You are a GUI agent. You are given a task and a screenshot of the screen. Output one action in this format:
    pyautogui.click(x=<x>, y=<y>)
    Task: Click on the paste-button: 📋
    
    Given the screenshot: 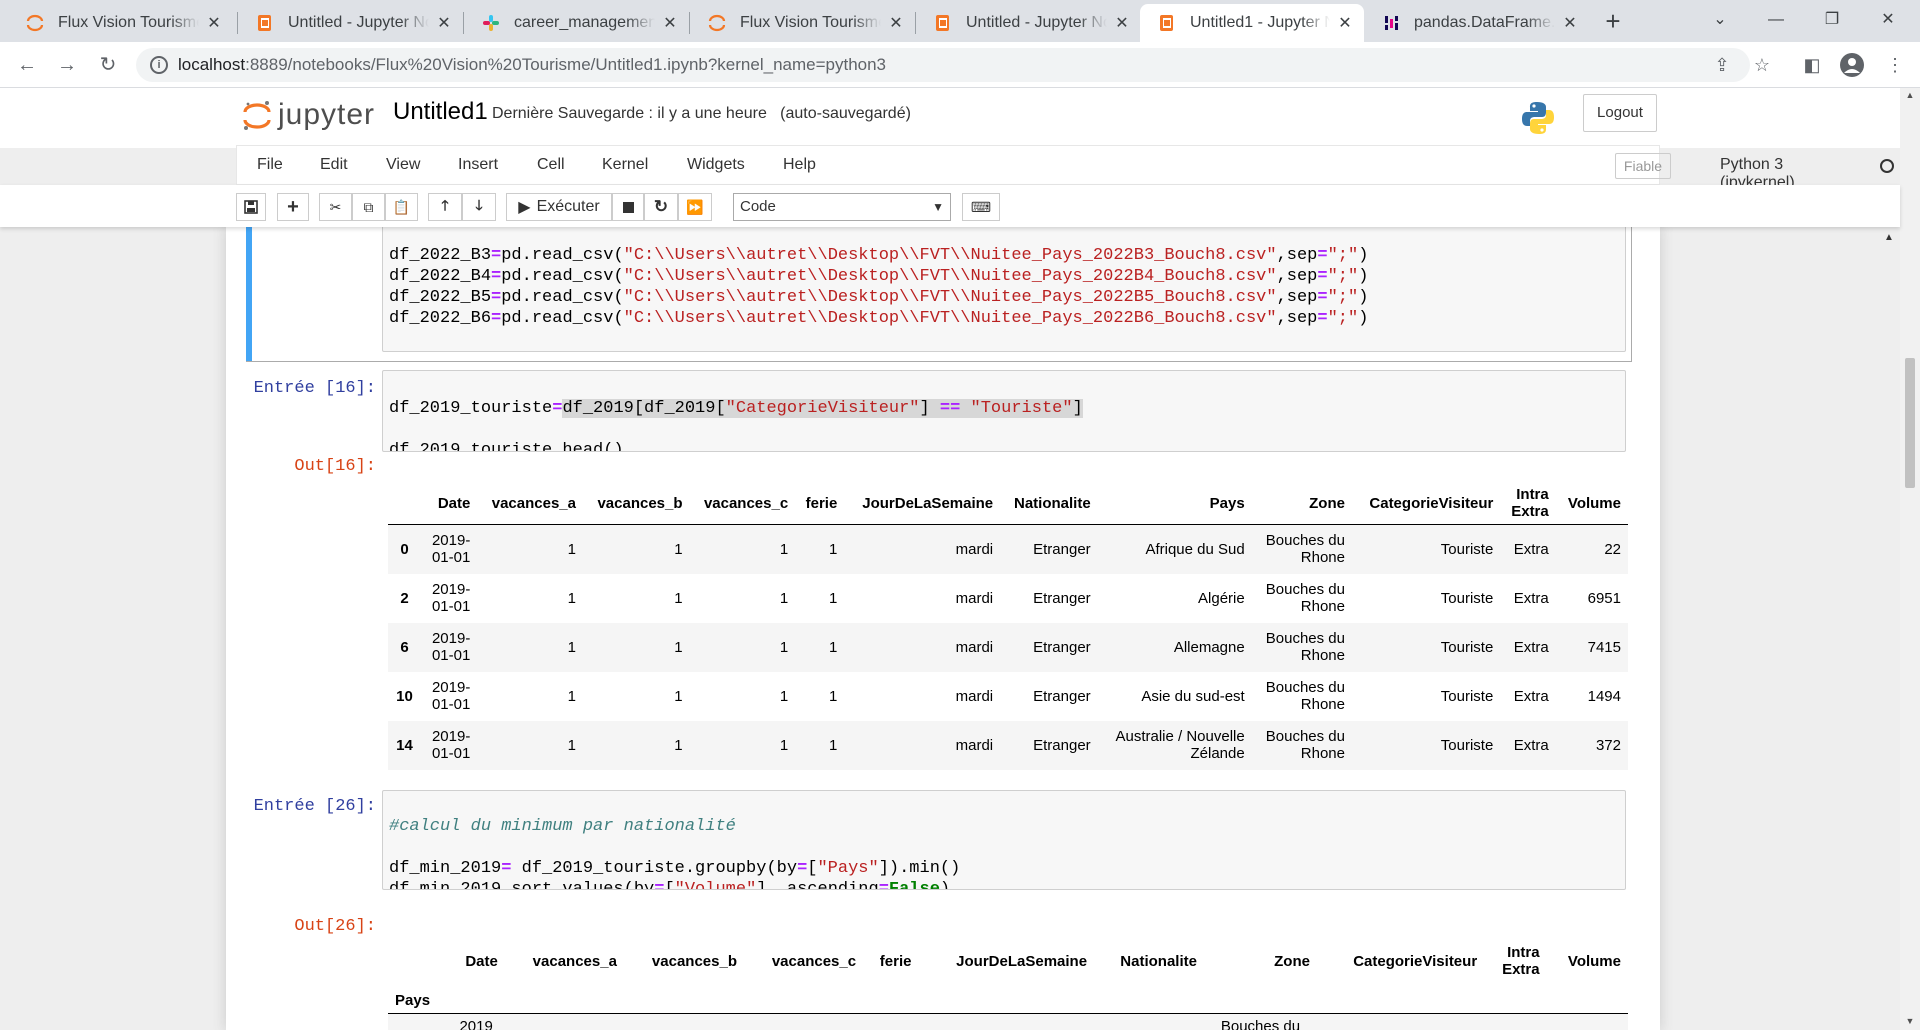 What is the action you would take?
    pyautogui.click(x=401, y=207)
    